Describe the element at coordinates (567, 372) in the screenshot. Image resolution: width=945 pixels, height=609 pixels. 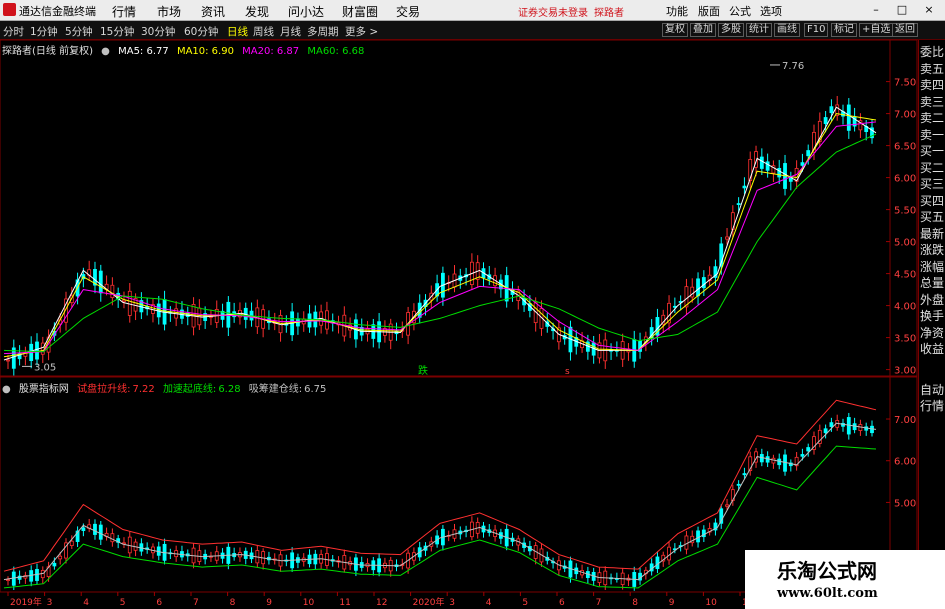
I see `event-marker-2: s` at that location.